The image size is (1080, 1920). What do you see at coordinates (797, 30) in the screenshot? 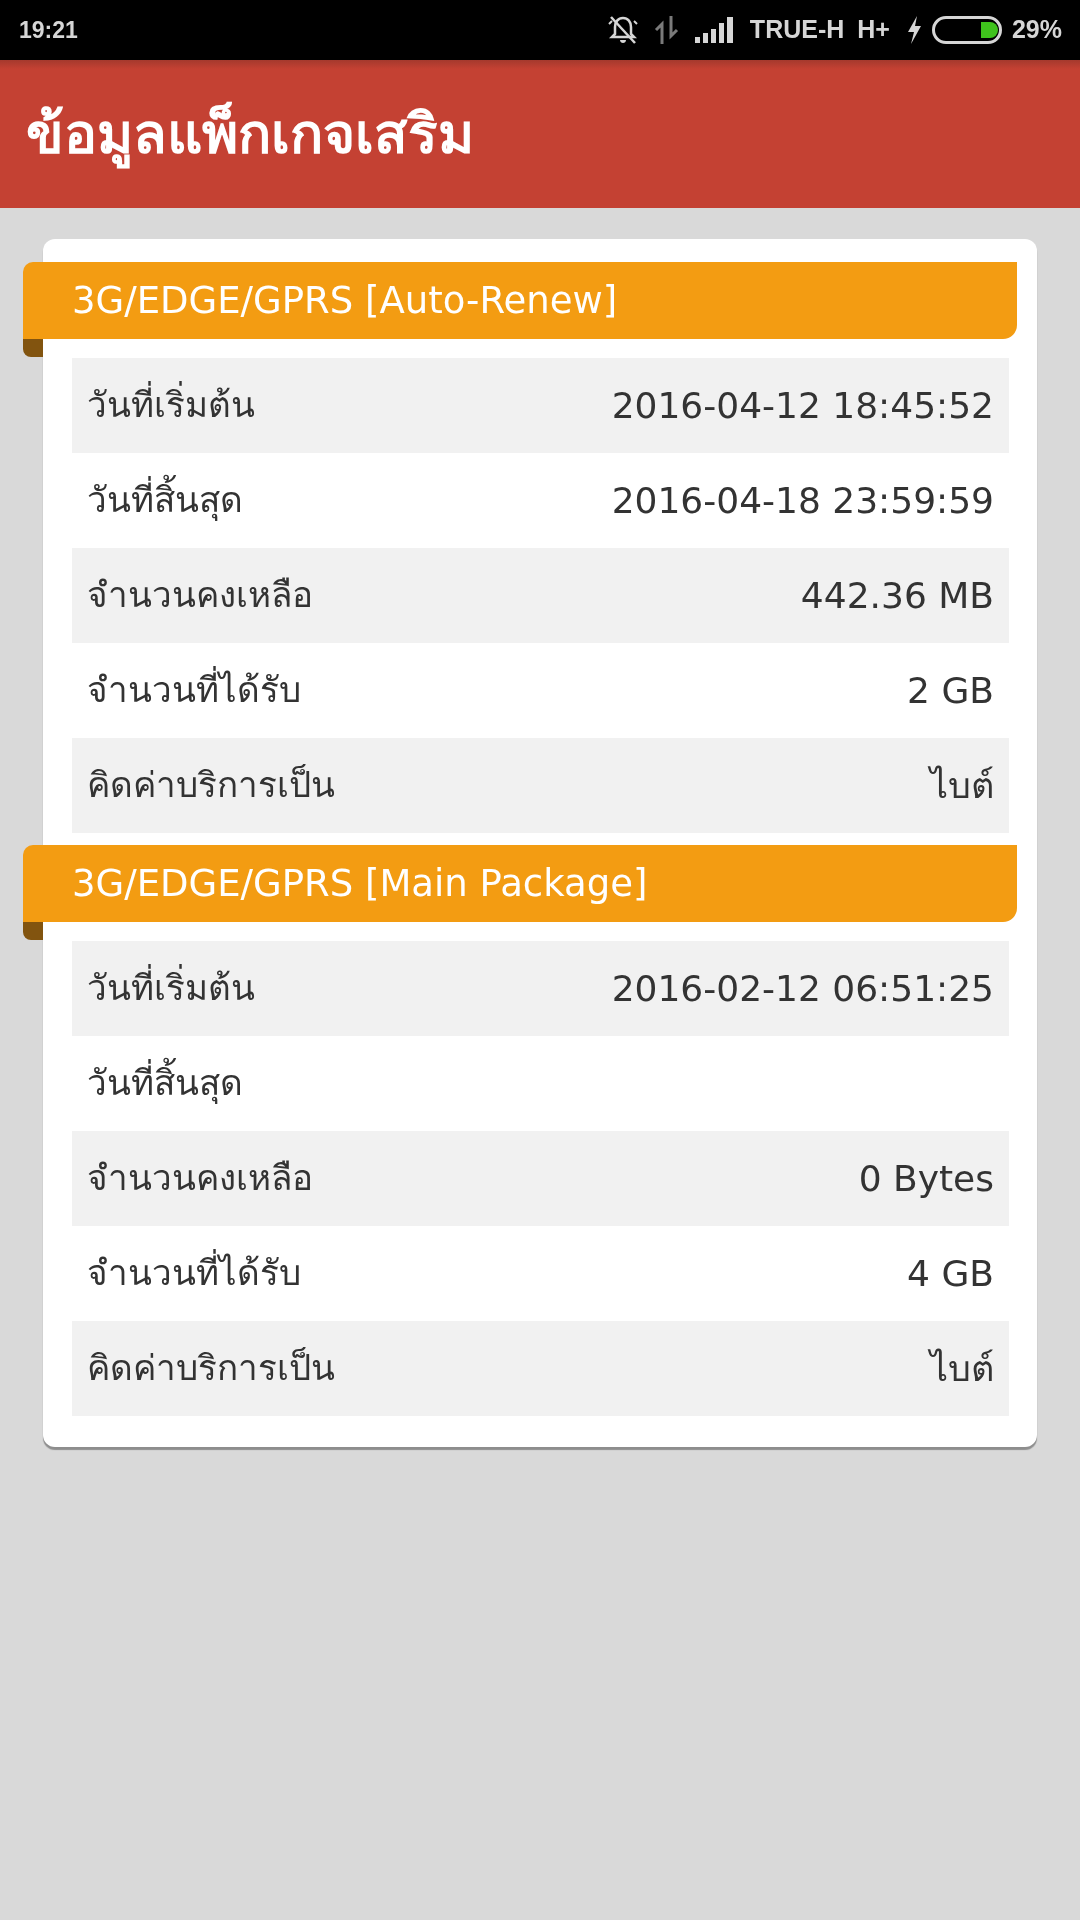
I see `carrier-name: TRUE-H` at bounding box center [797, 30].